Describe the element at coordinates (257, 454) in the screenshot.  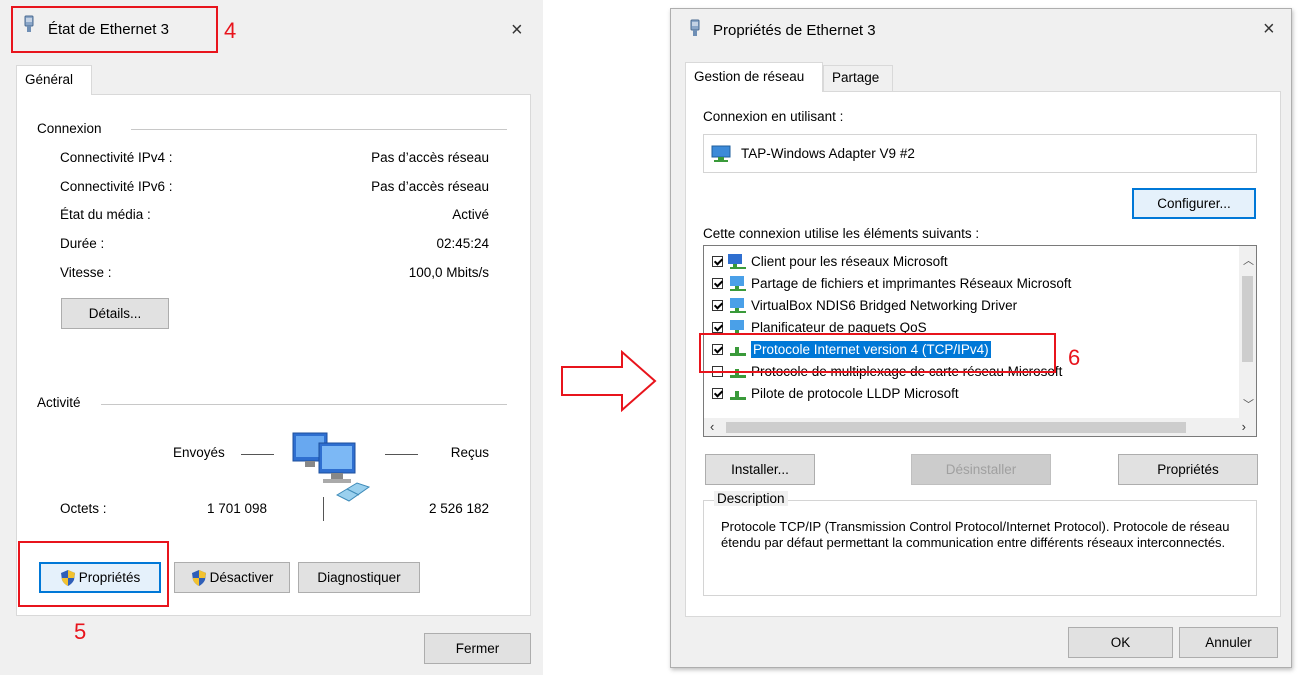
I see `sent-line` at that location.